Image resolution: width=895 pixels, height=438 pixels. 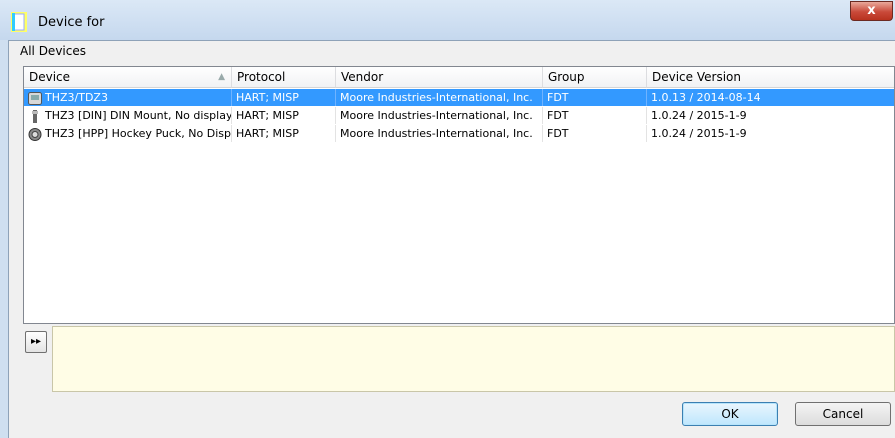 I want to click on window-title: Device for, so click(x=71, y=22).